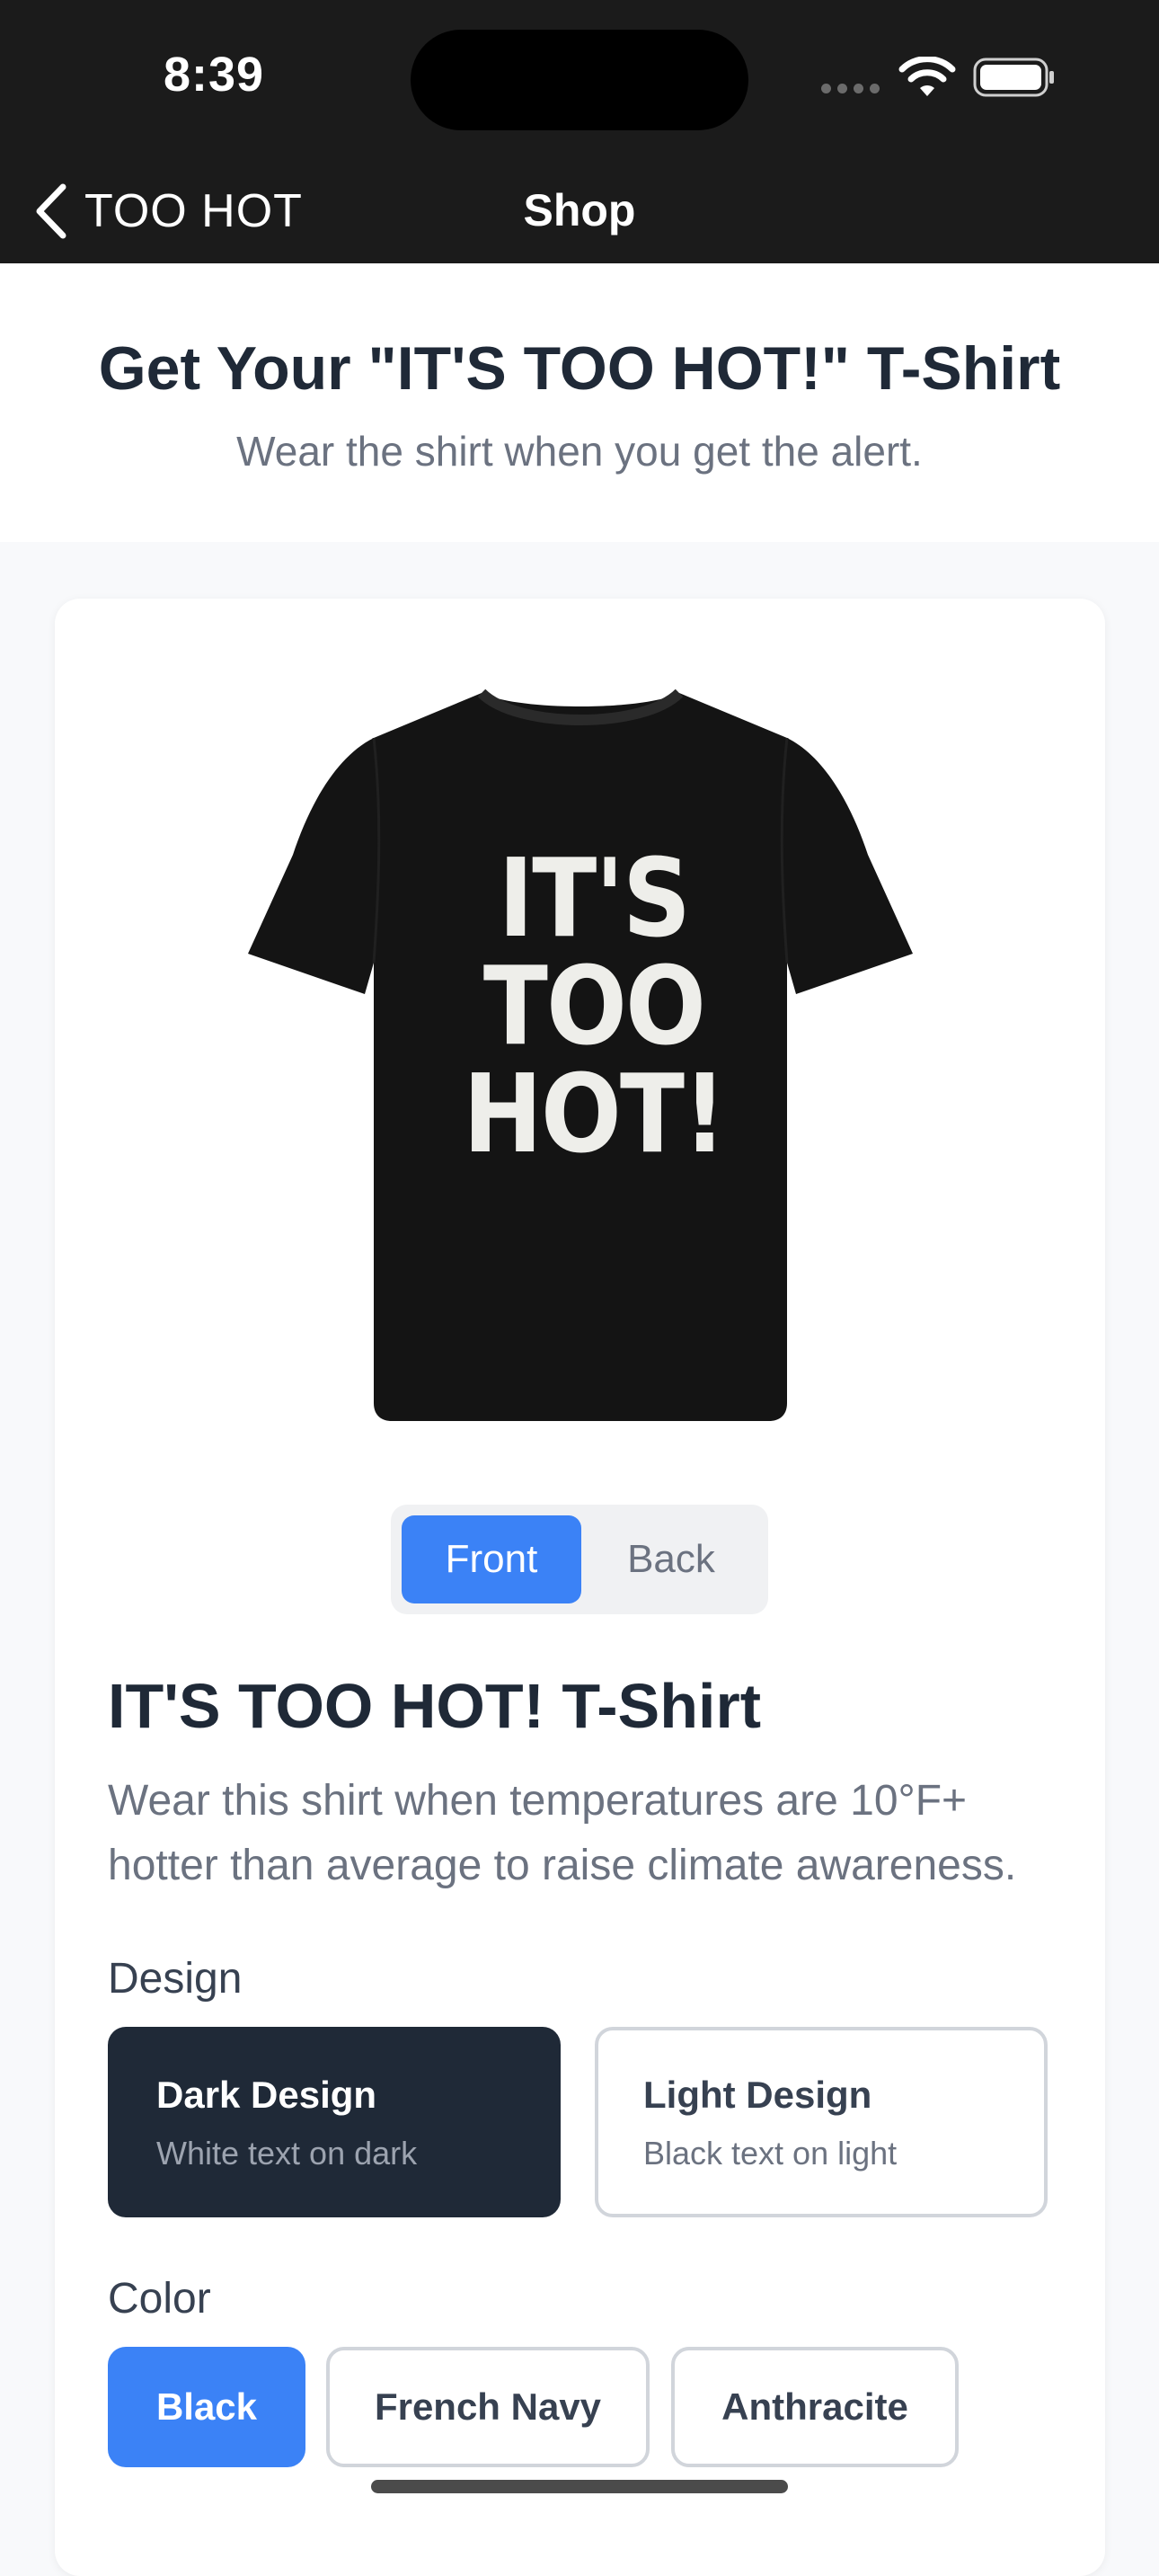  I want to click on option-title: Light Design, so click(757, 2095).